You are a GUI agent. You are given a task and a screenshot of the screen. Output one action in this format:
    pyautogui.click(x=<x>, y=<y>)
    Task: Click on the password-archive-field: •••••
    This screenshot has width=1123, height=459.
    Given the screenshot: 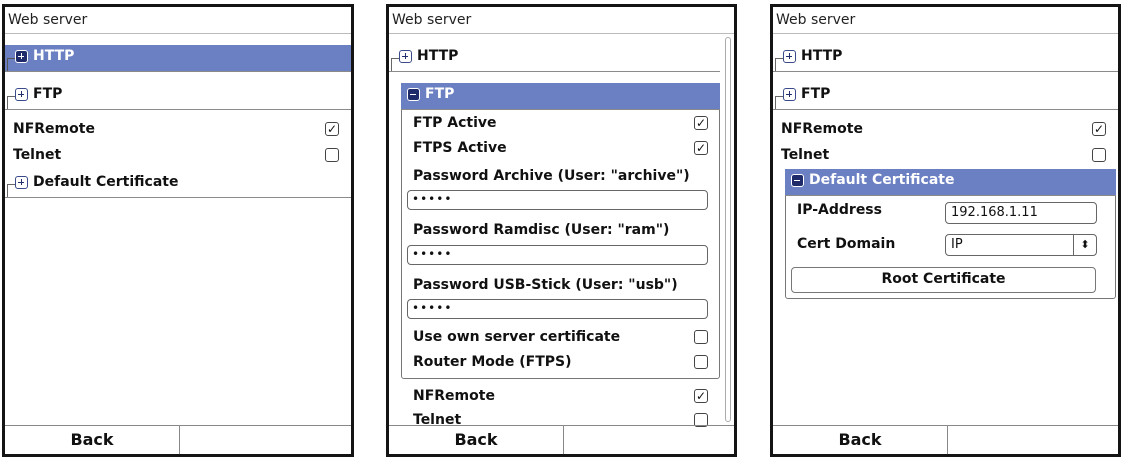 What is the action you would take?
    pyautogui.click(x=557, y=200)
    